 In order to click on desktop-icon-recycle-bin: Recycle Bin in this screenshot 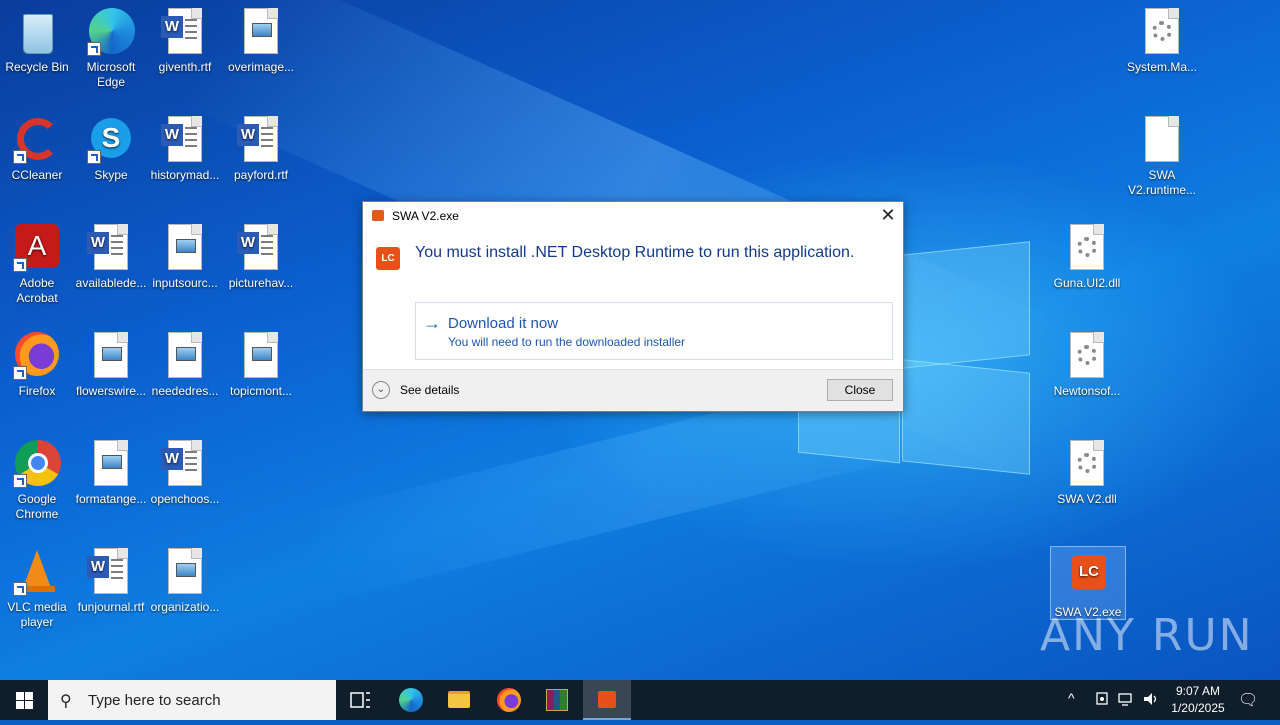, I will do `click(37, 41)`.